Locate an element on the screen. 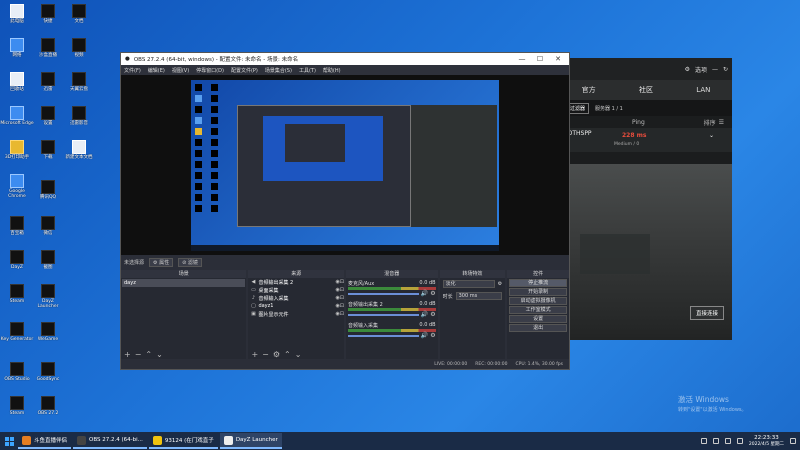  start-recording-button: 开始录制 is located at coordinates (538, 292).